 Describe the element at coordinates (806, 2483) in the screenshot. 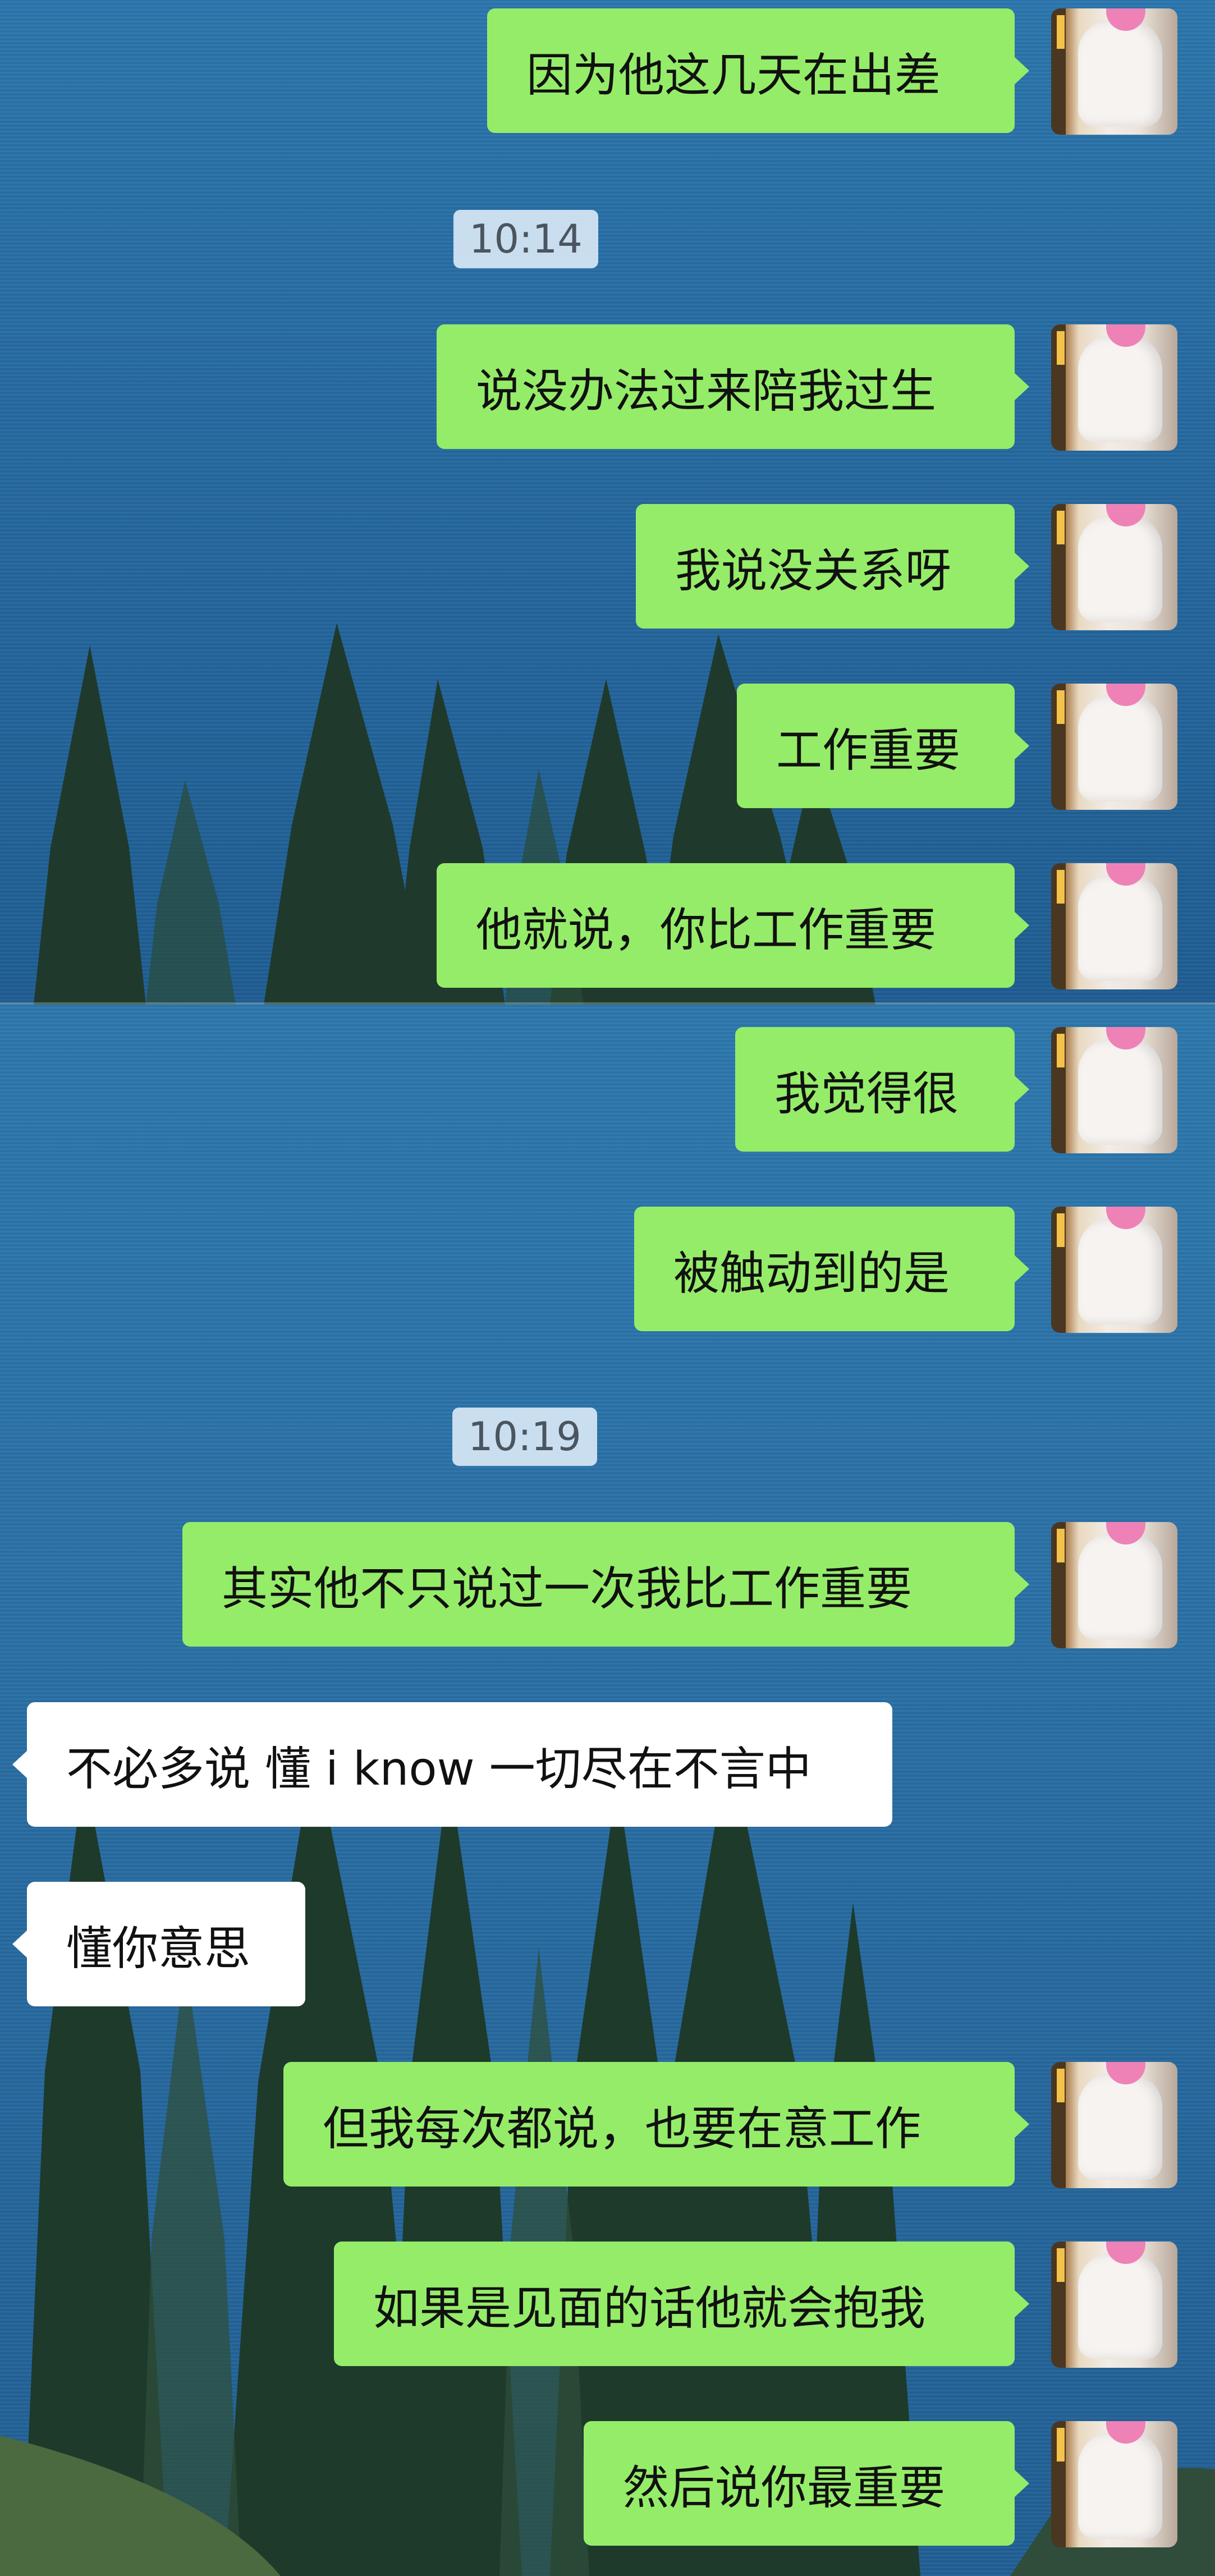

I see `message-bubble-outgoing: 然后说你最重要` at that location.